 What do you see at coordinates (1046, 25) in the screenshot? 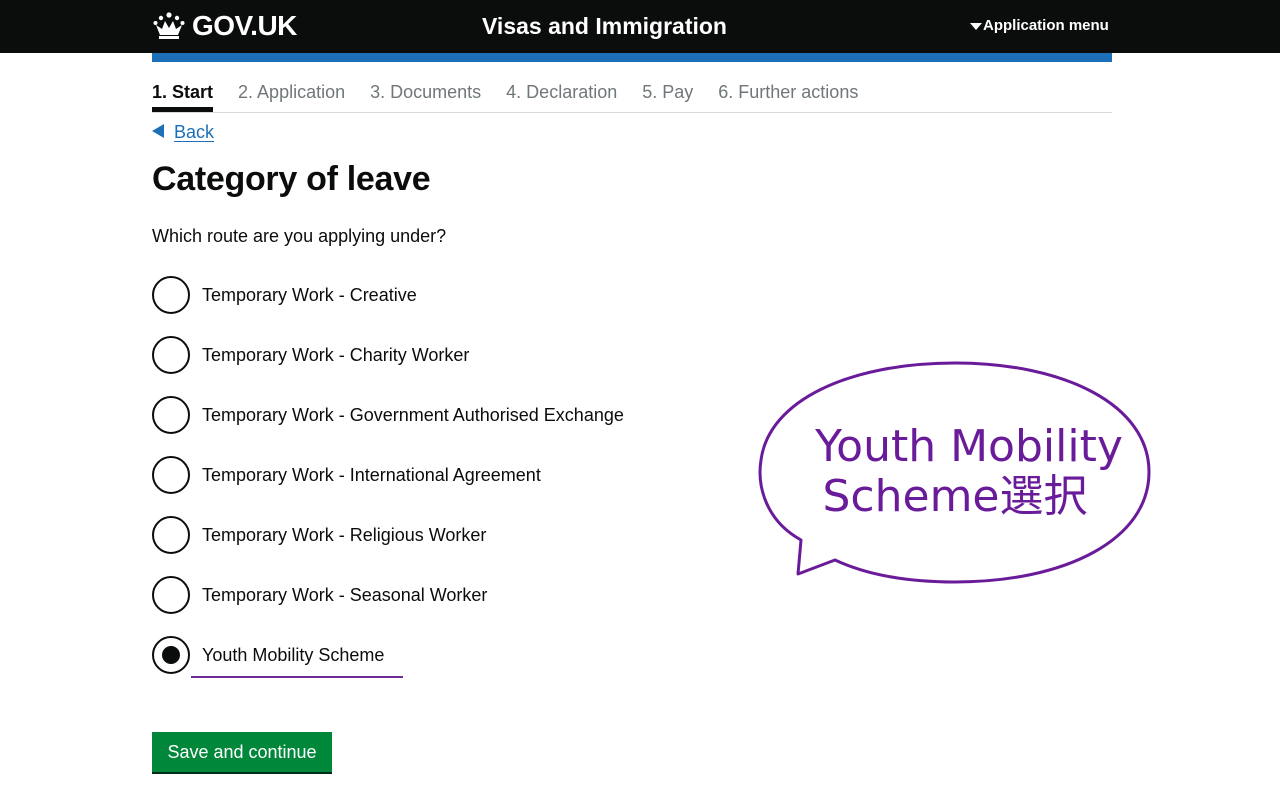
I see `application-menu-label: Application menu` at bounding box center [1046, 25].